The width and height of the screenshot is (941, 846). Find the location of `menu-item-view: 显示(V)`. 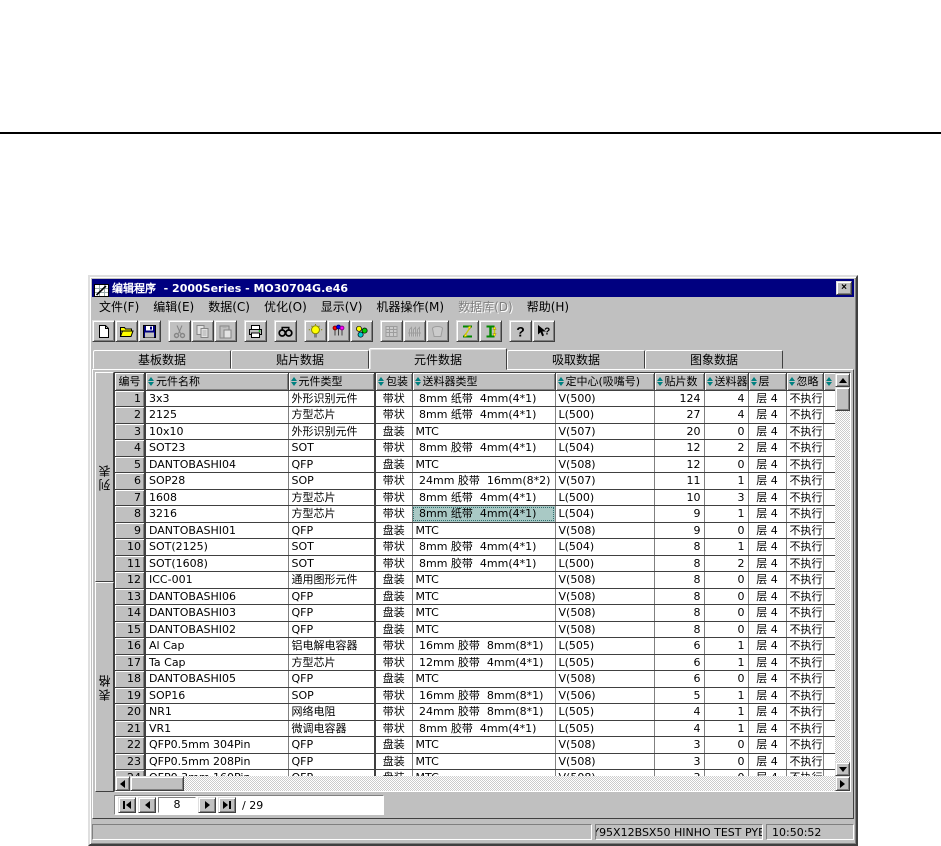

menu-item-view: 显示(V) is located at coordinates (342, 306).